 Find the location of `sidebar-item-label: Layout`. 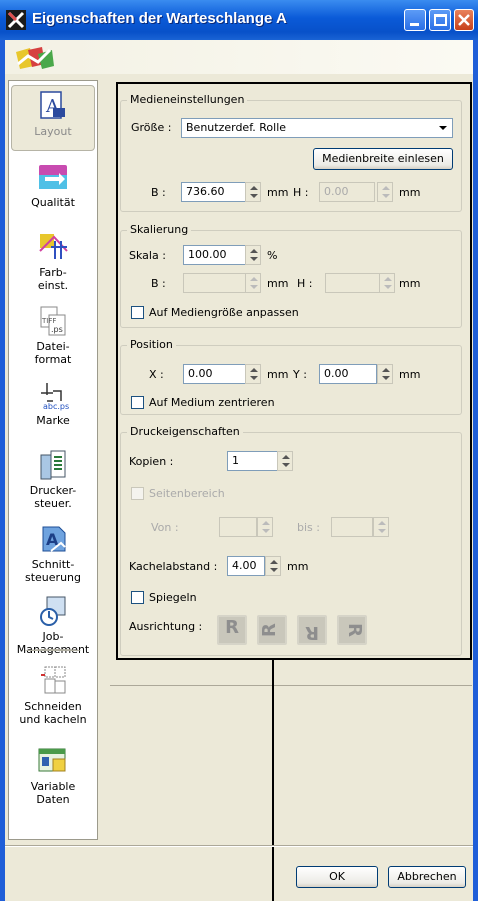

sidebar-item-label: Layout is located at coordinates (53, 131).